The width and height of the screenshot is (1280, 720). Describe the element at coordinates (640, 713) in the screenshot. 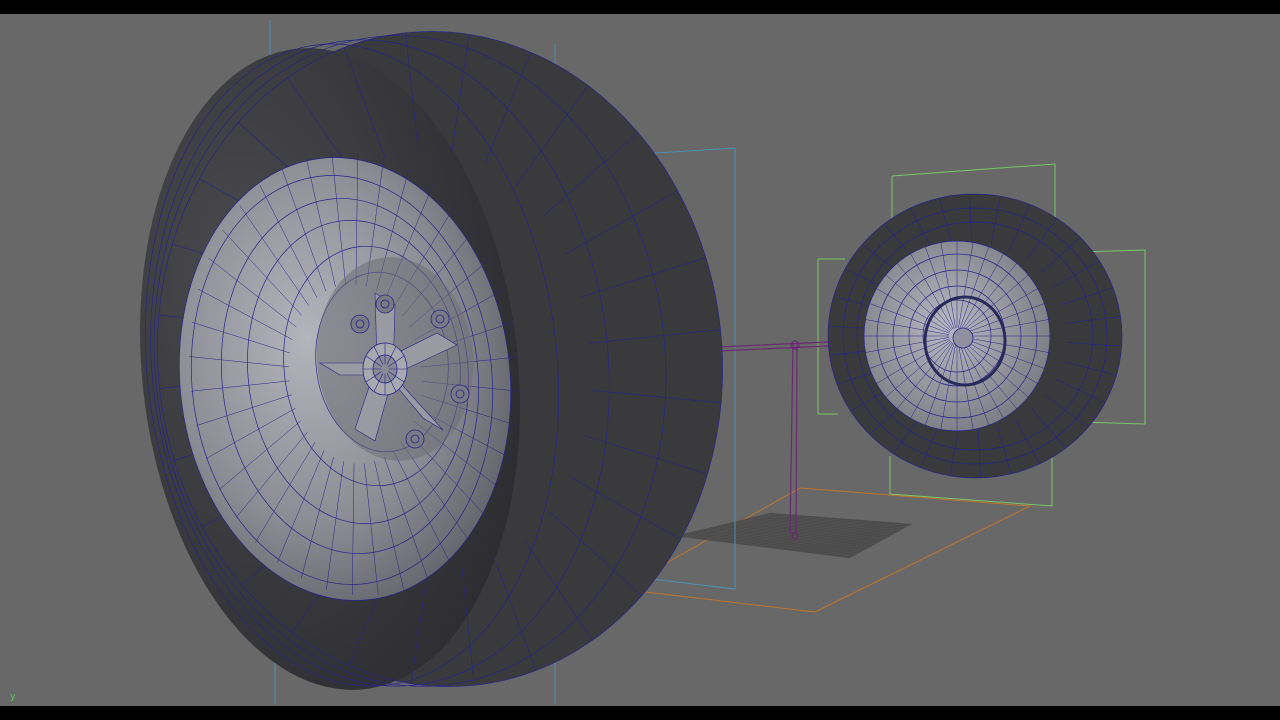

I see `bottom-letterbox` at that location.